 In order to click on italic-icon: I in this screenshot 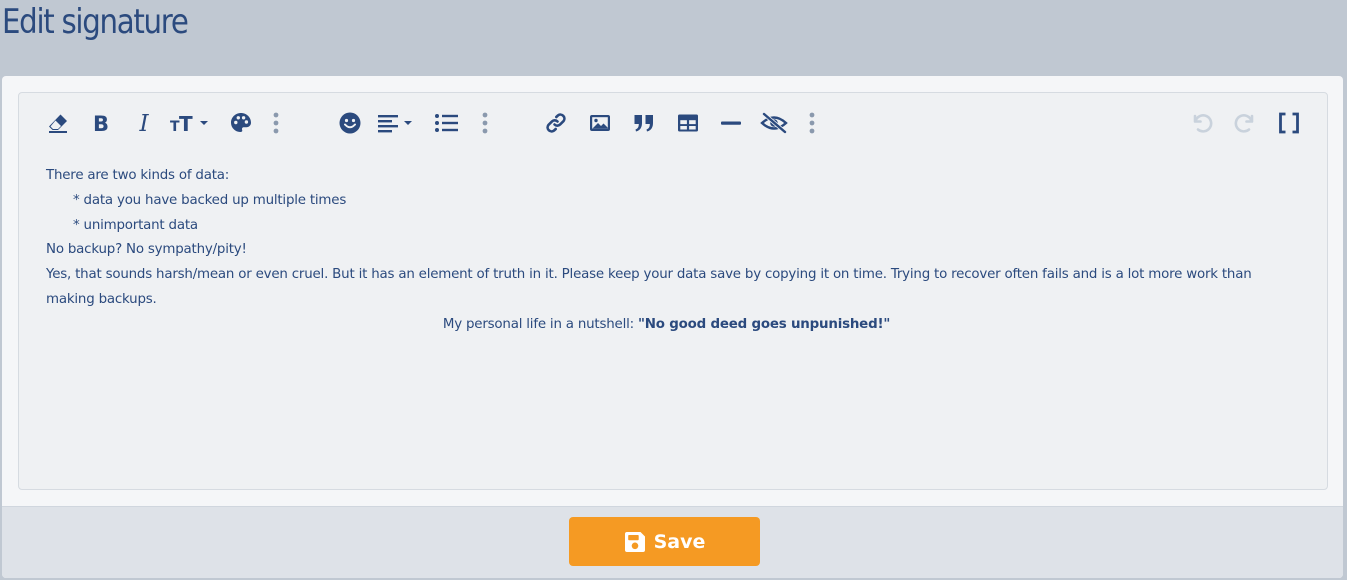, I will do `click(144, 123)`.